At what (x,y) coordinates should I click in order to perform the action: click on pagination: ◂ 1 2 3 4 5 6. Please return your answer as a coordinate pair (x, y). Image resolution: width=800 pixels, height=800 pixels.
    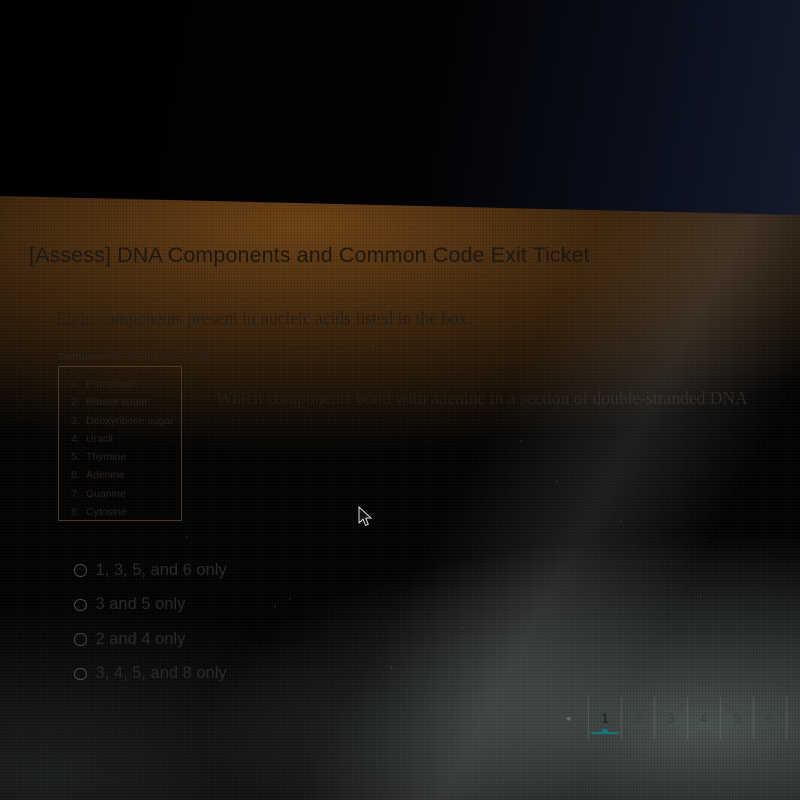
    Looking at the image, I should click on (667, 718).